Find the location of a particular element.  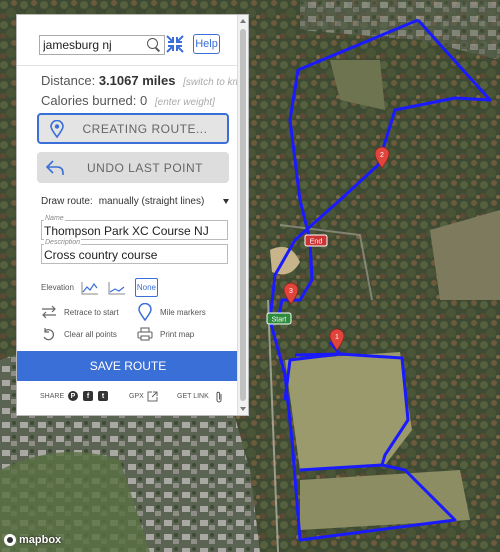

chevron-down-icon is located at coordinates (226, 201).